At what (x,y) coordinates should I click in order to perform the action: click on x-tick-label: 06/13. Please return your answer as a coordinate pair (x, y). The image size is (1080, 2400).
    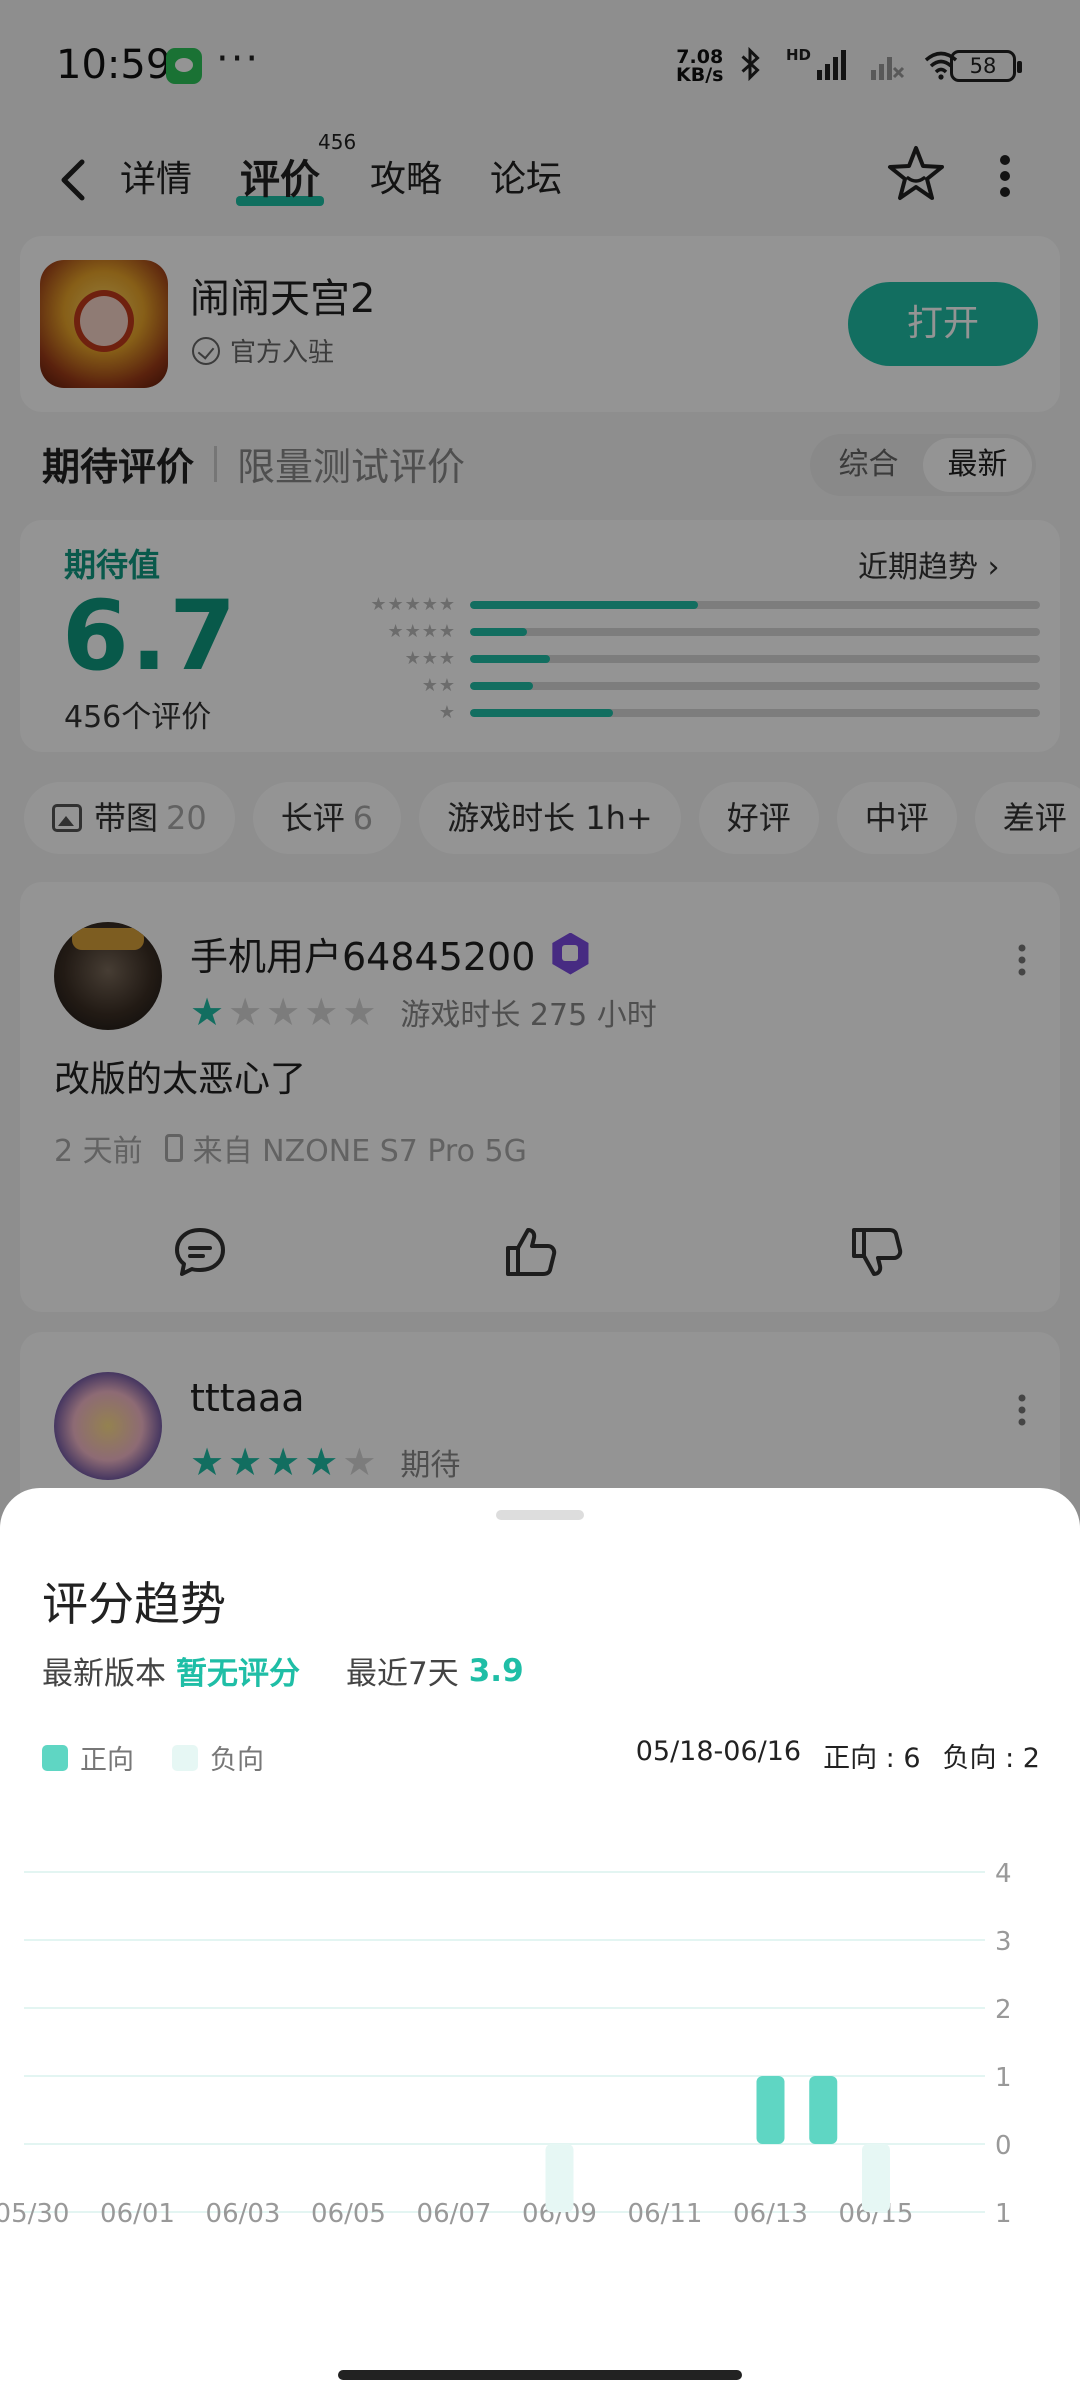
    Looking at the image, I should click on (770, 2214).